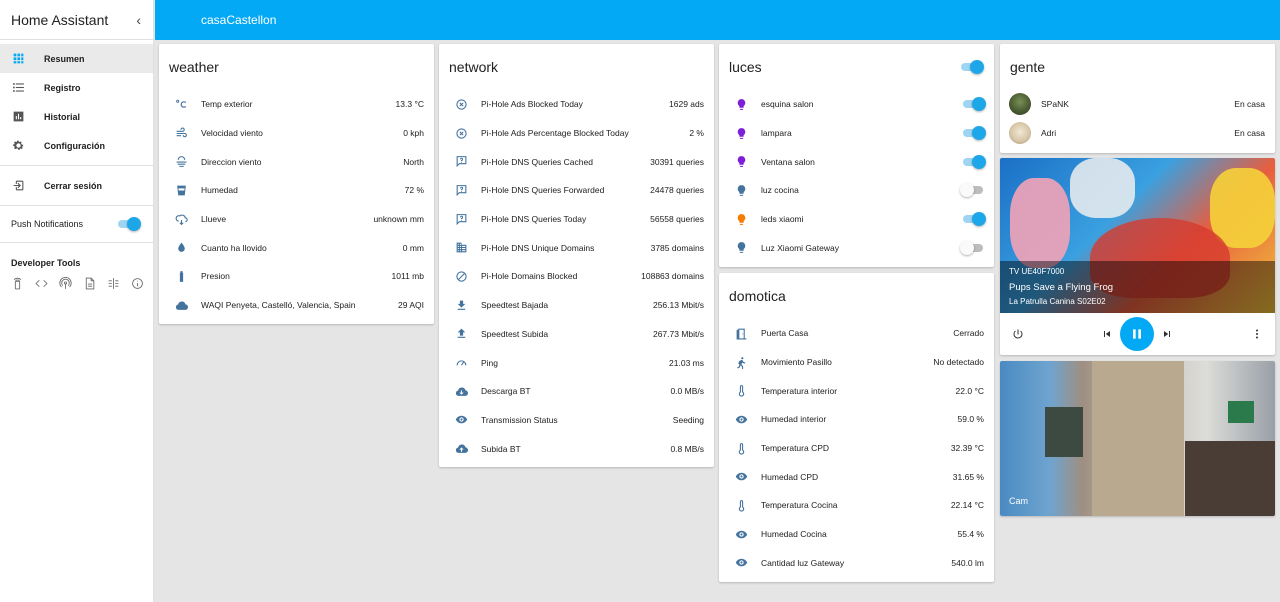 The width and height of the screenshot is (1280, 602). I want to click on info-icon, so click(137, 283).